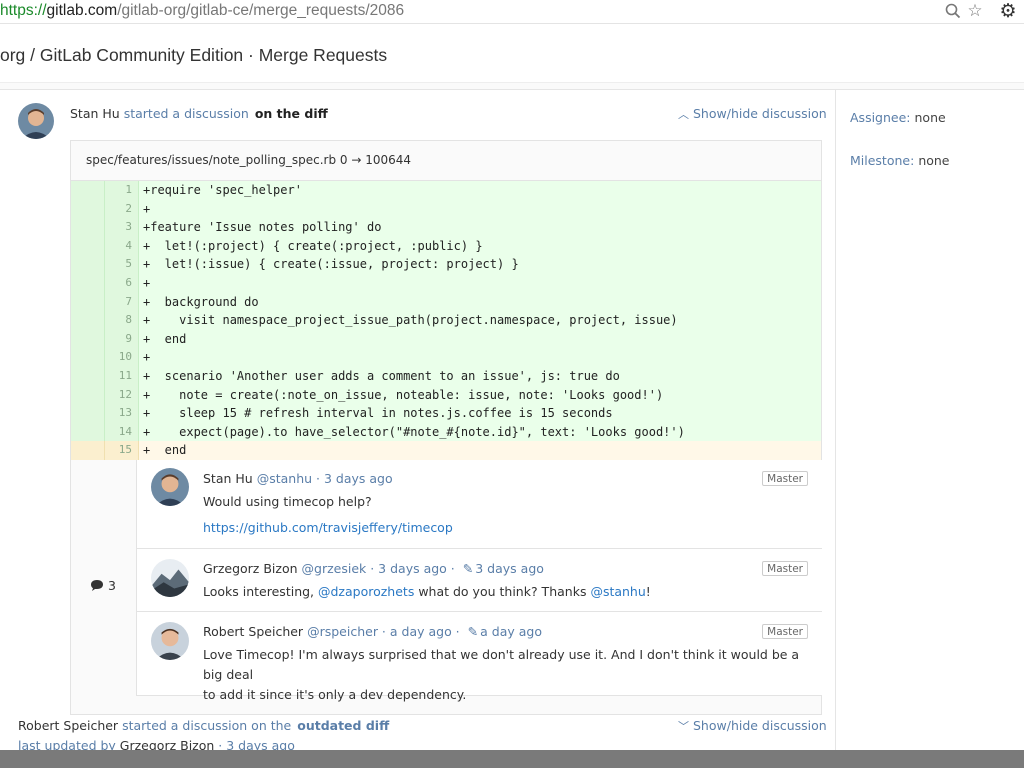 The width and height of the screenshot is (1024, 768). What do you see at coordinates (122, 395) in the screenshot?
I see `new-line-number: 12` at bounding box center [122, 395].